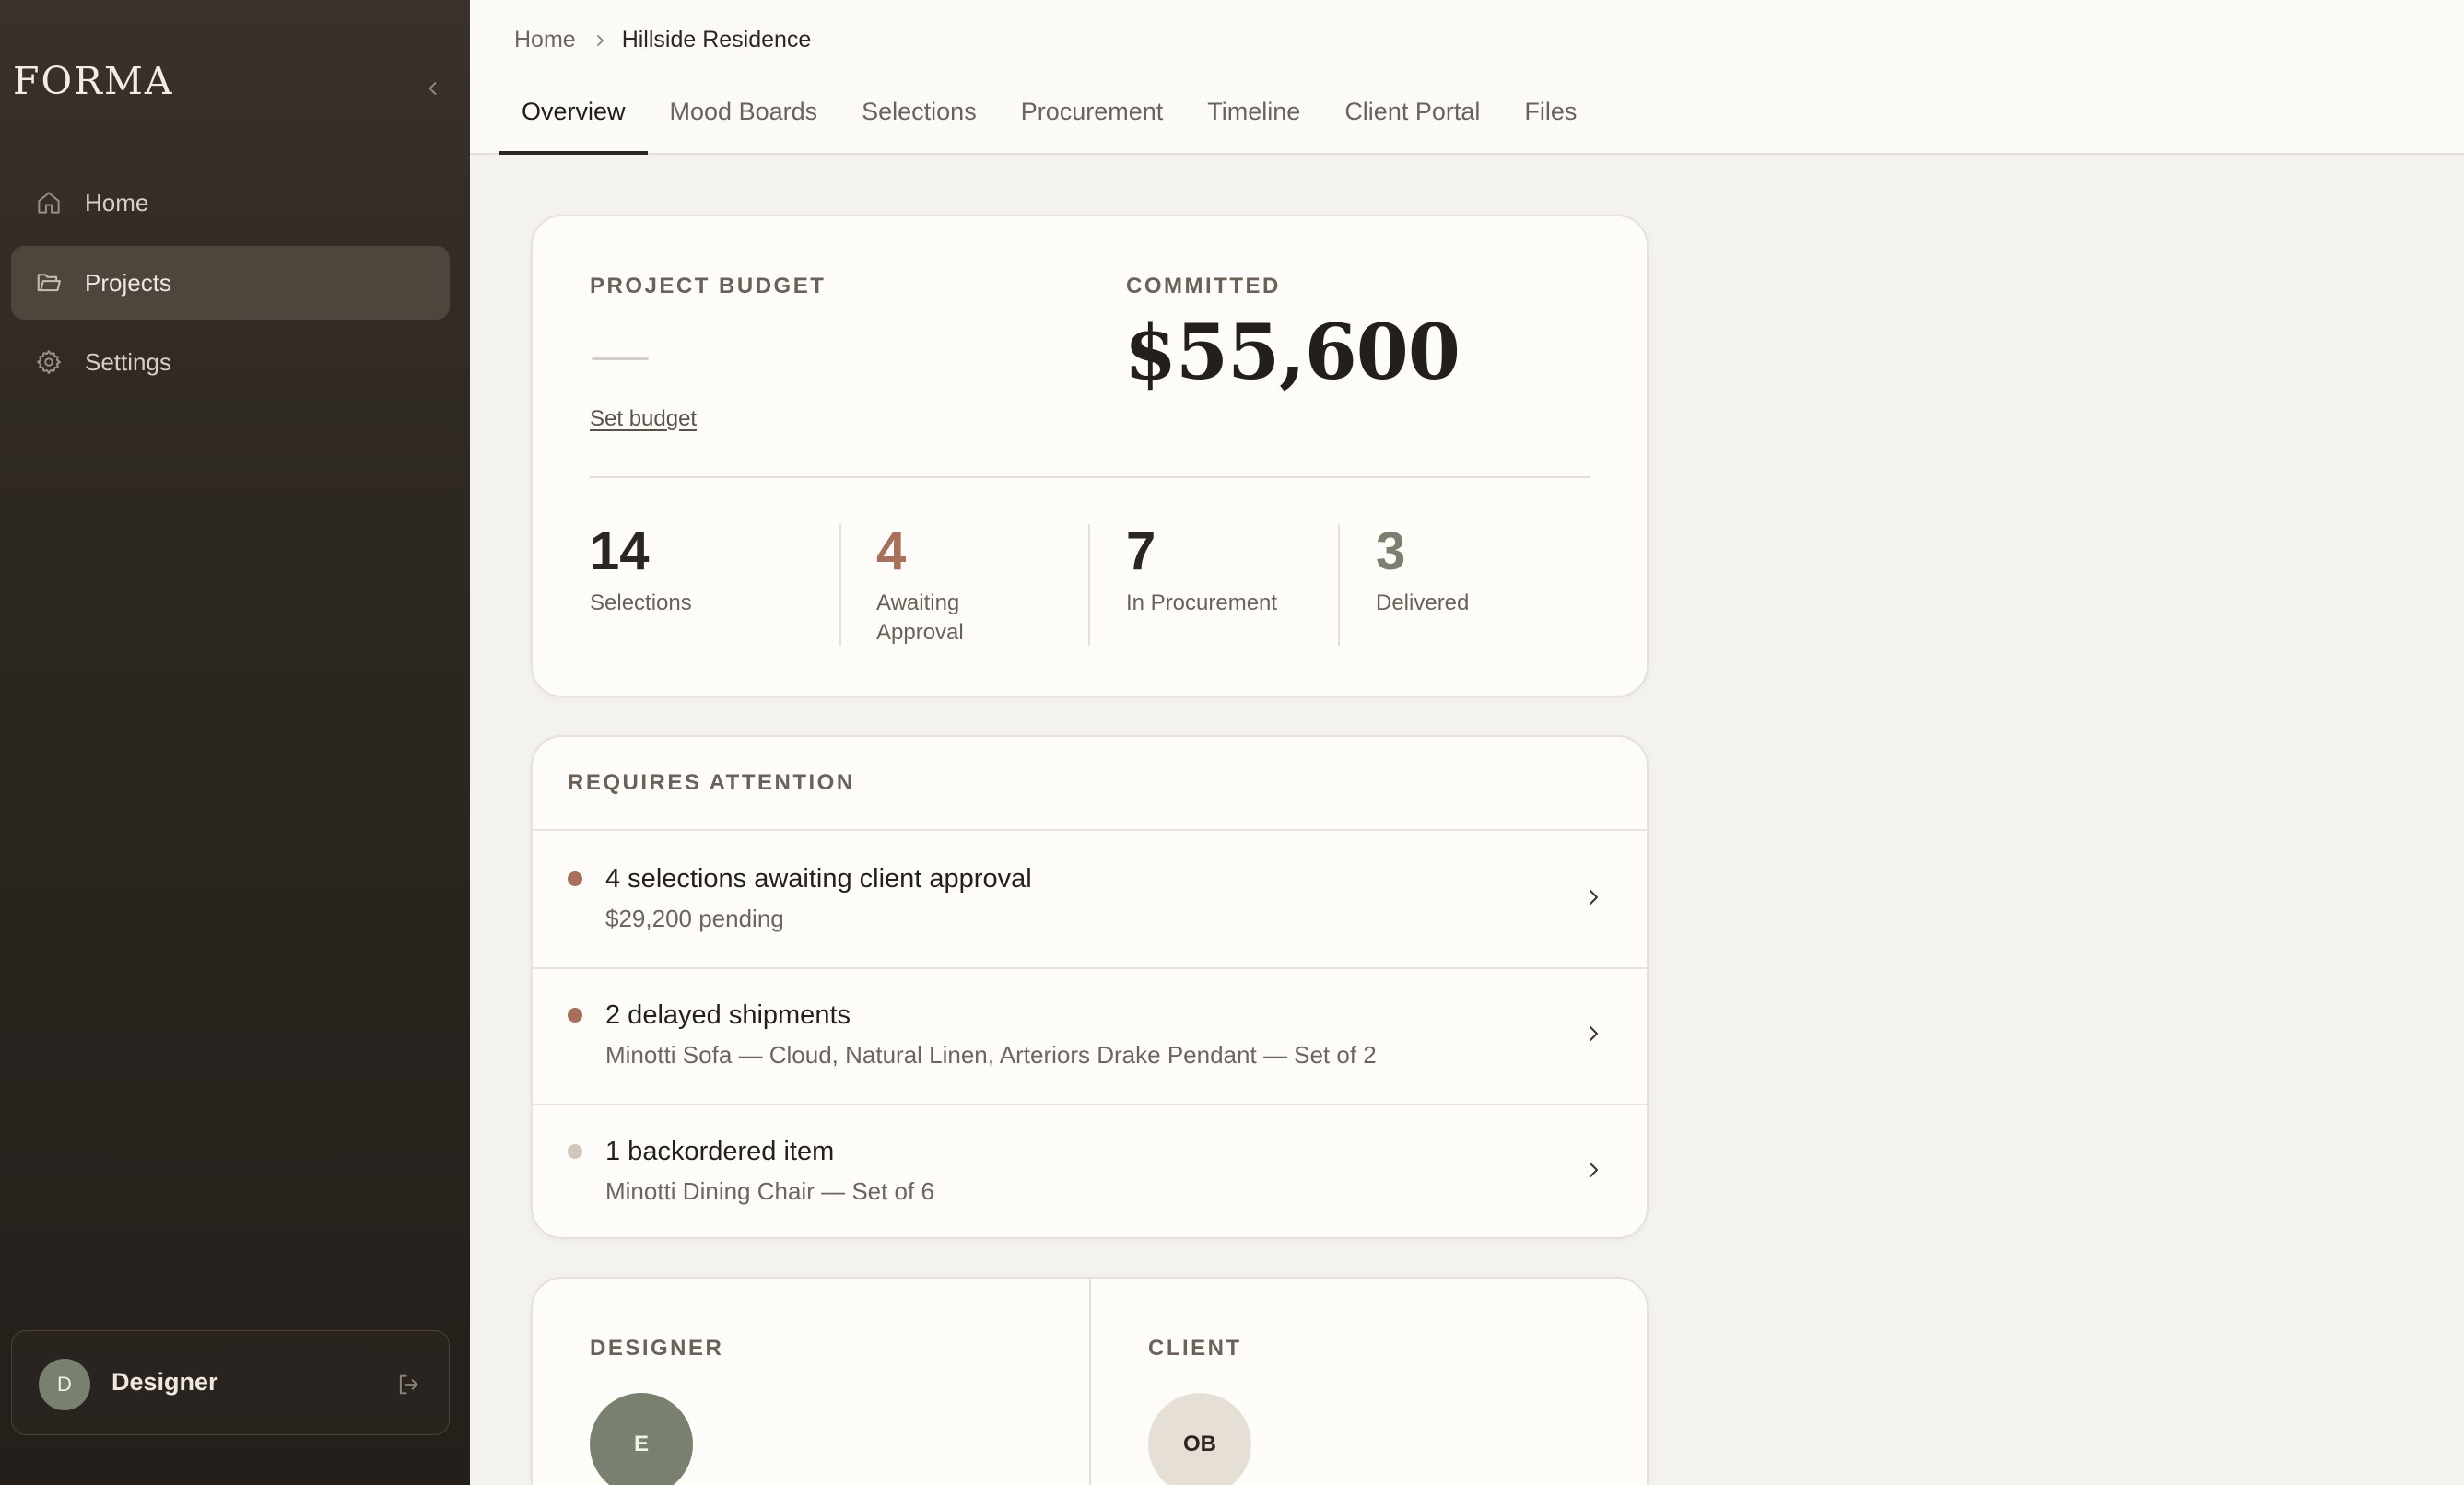 The height and width of the screenshot is (1485, 2464). I want to click on gear-icon, so click(49, 362).